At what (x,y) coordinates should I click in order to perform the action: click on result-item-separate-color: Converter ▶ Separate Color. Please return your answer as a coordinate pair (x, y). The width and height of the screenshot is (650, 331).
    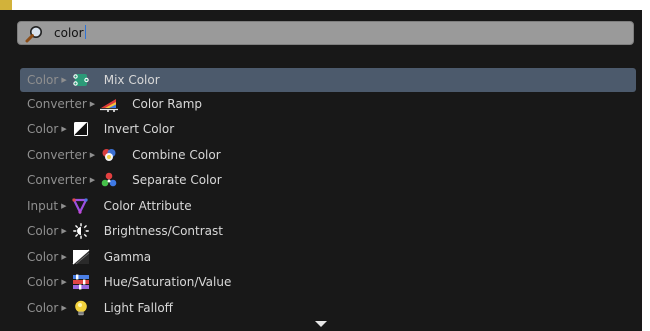
    Looking at the image, I should click on (328, 180).